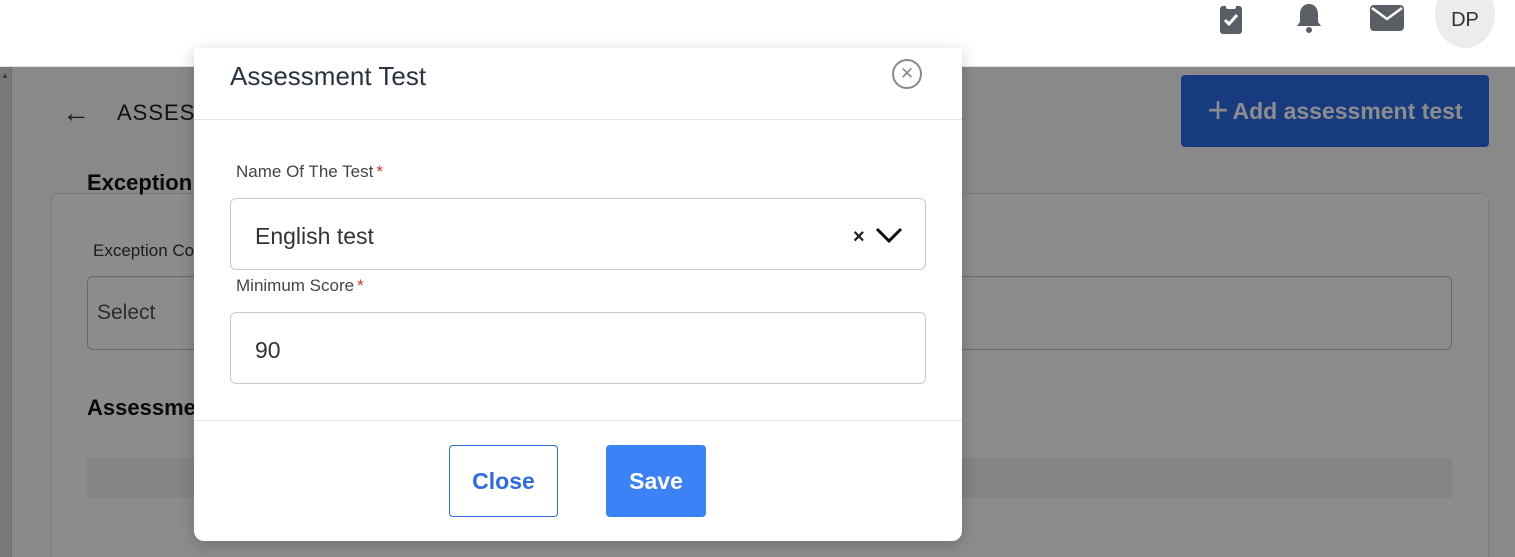  What do you see at coordinates (305, 171) in the screenshot?
I see `test-name-label-text: Name Of The Test` at bounding box center [305, 171].